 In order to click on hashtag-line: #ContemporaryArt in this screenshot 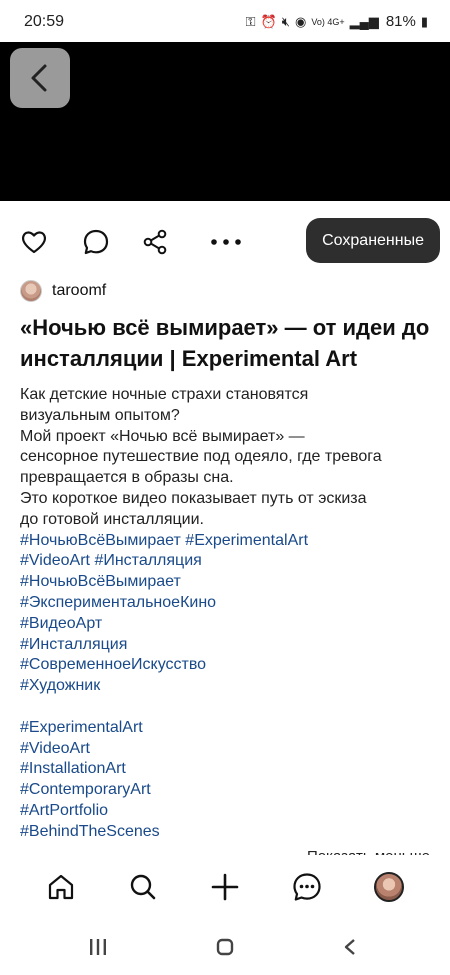, I will do `click(230, 790)`.